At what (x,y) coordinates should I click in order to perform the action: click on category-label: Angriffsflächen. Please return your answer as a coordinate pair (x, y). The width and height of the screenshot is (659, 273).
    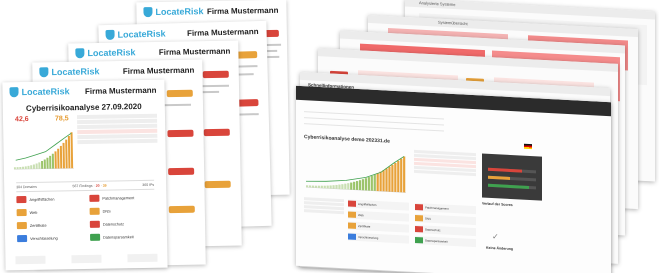
    Looking at the image, I should click on (42, 199).